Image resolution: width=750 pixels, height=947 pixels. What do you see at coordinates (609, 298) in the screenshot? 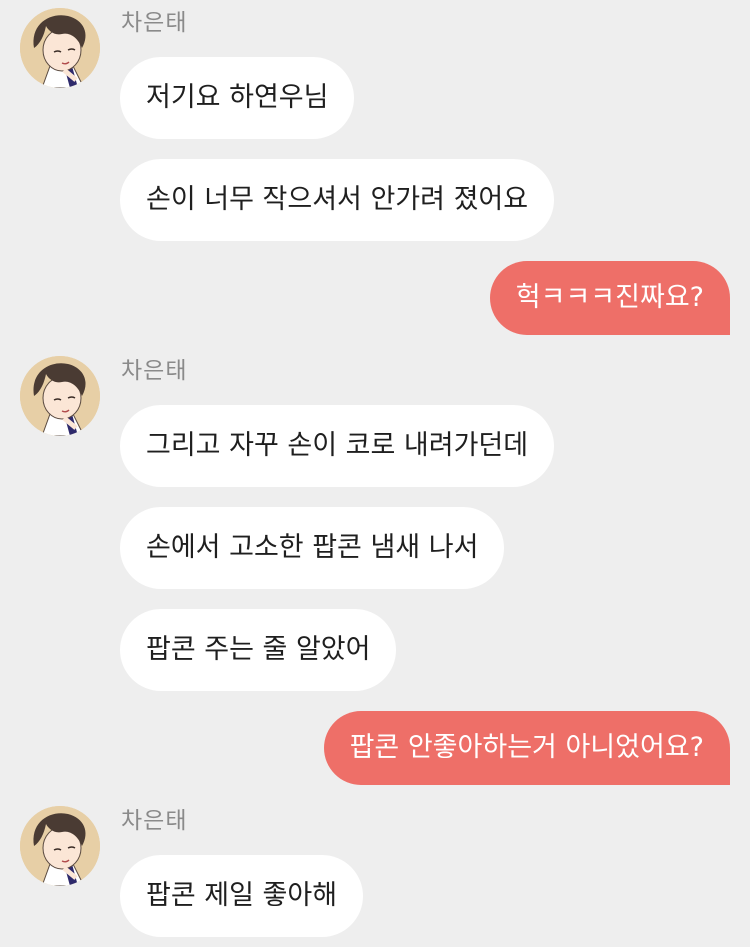
I see `outgoing-message-bubble: 헉ㅋㅋㅋ진짜요?` at bounding box center [609, 298].